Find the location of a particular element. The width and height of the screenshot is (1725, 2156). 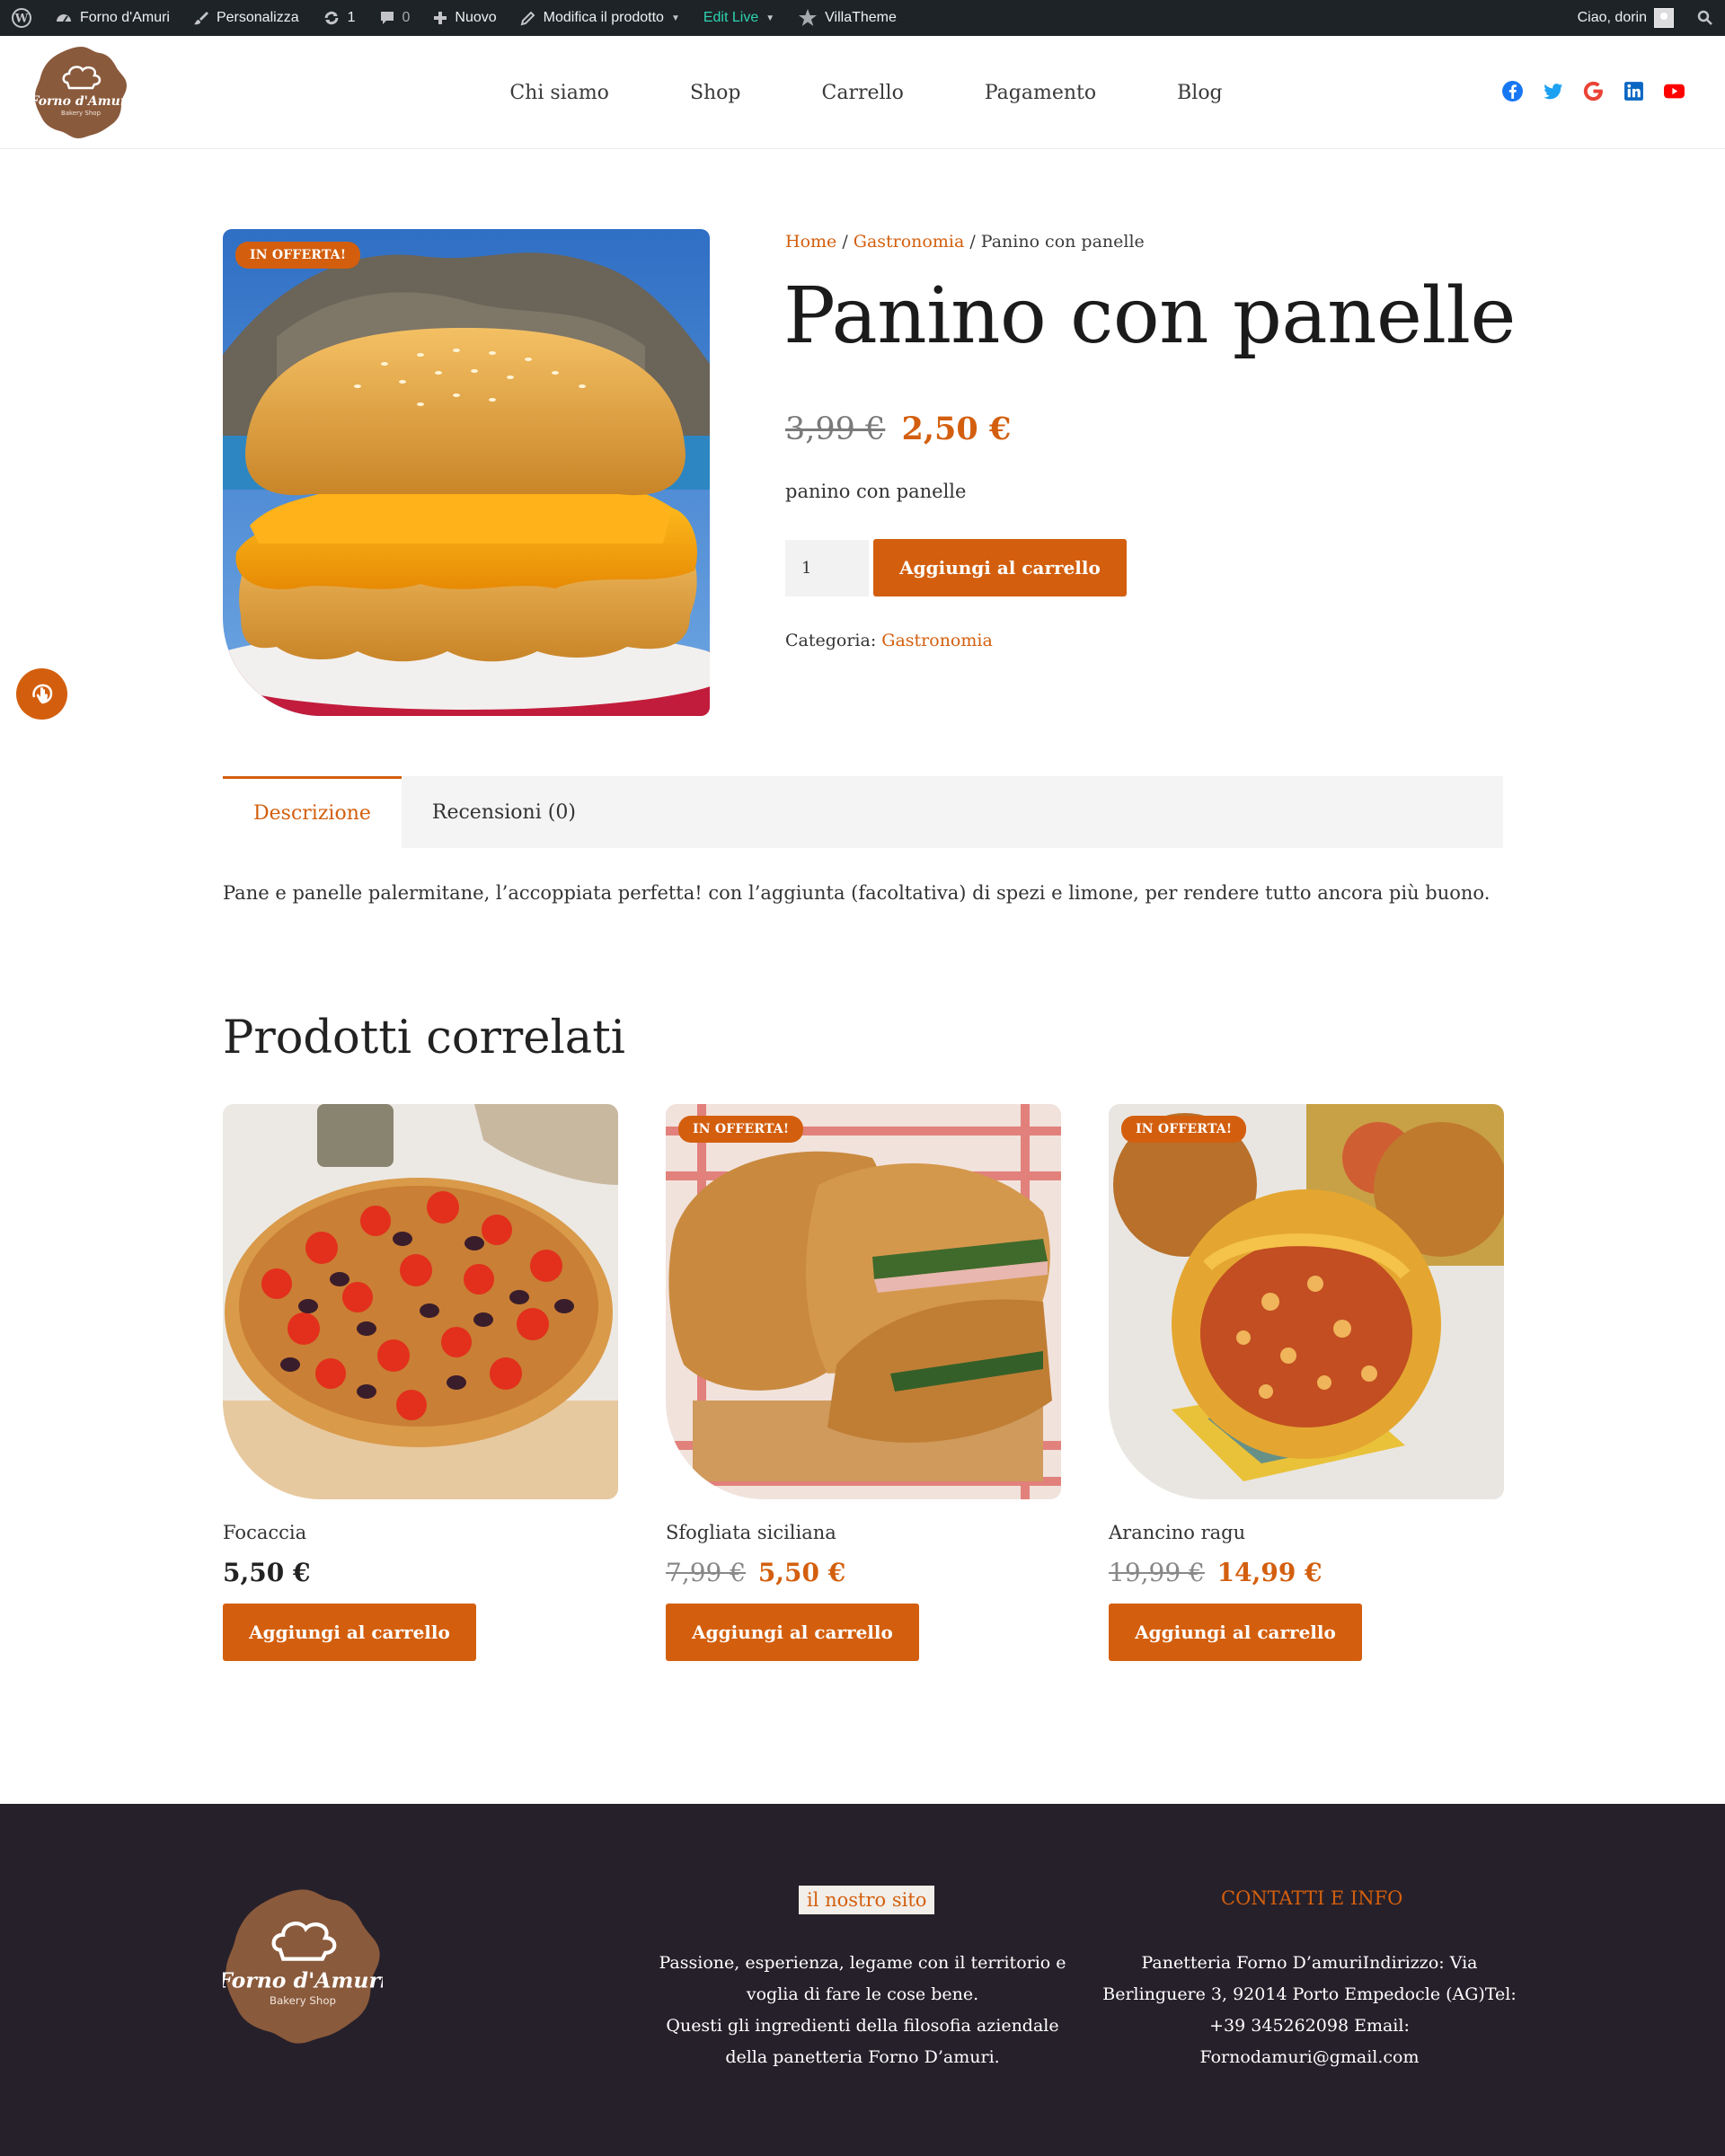

edit-live-menu: Edit Live ▼ is located at coordinates (739, 18).